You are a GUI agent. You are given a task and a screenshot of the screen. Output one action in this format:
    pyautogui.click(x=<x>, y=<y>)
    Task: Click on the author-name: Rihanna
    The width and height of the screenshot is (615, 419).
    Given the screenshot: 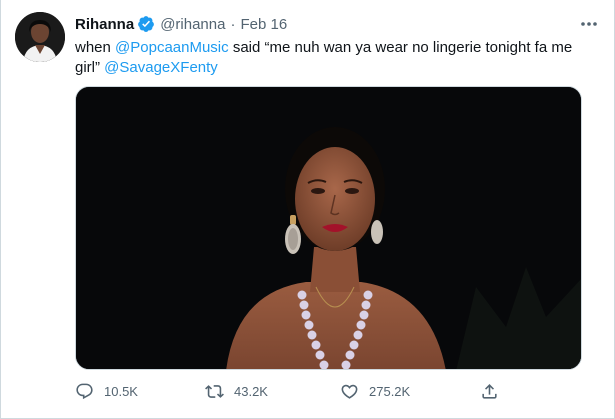 What is the action you would take?
    pyautogui.click(x=104, y=24)
    